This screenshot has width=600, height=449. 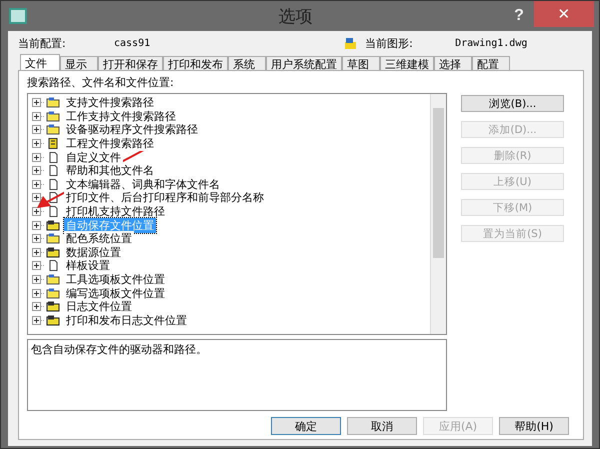 What do you see at coordinates (407, 63) in the screenshot?
I see `tab: 三维建模` at bounding box center [407, 63].